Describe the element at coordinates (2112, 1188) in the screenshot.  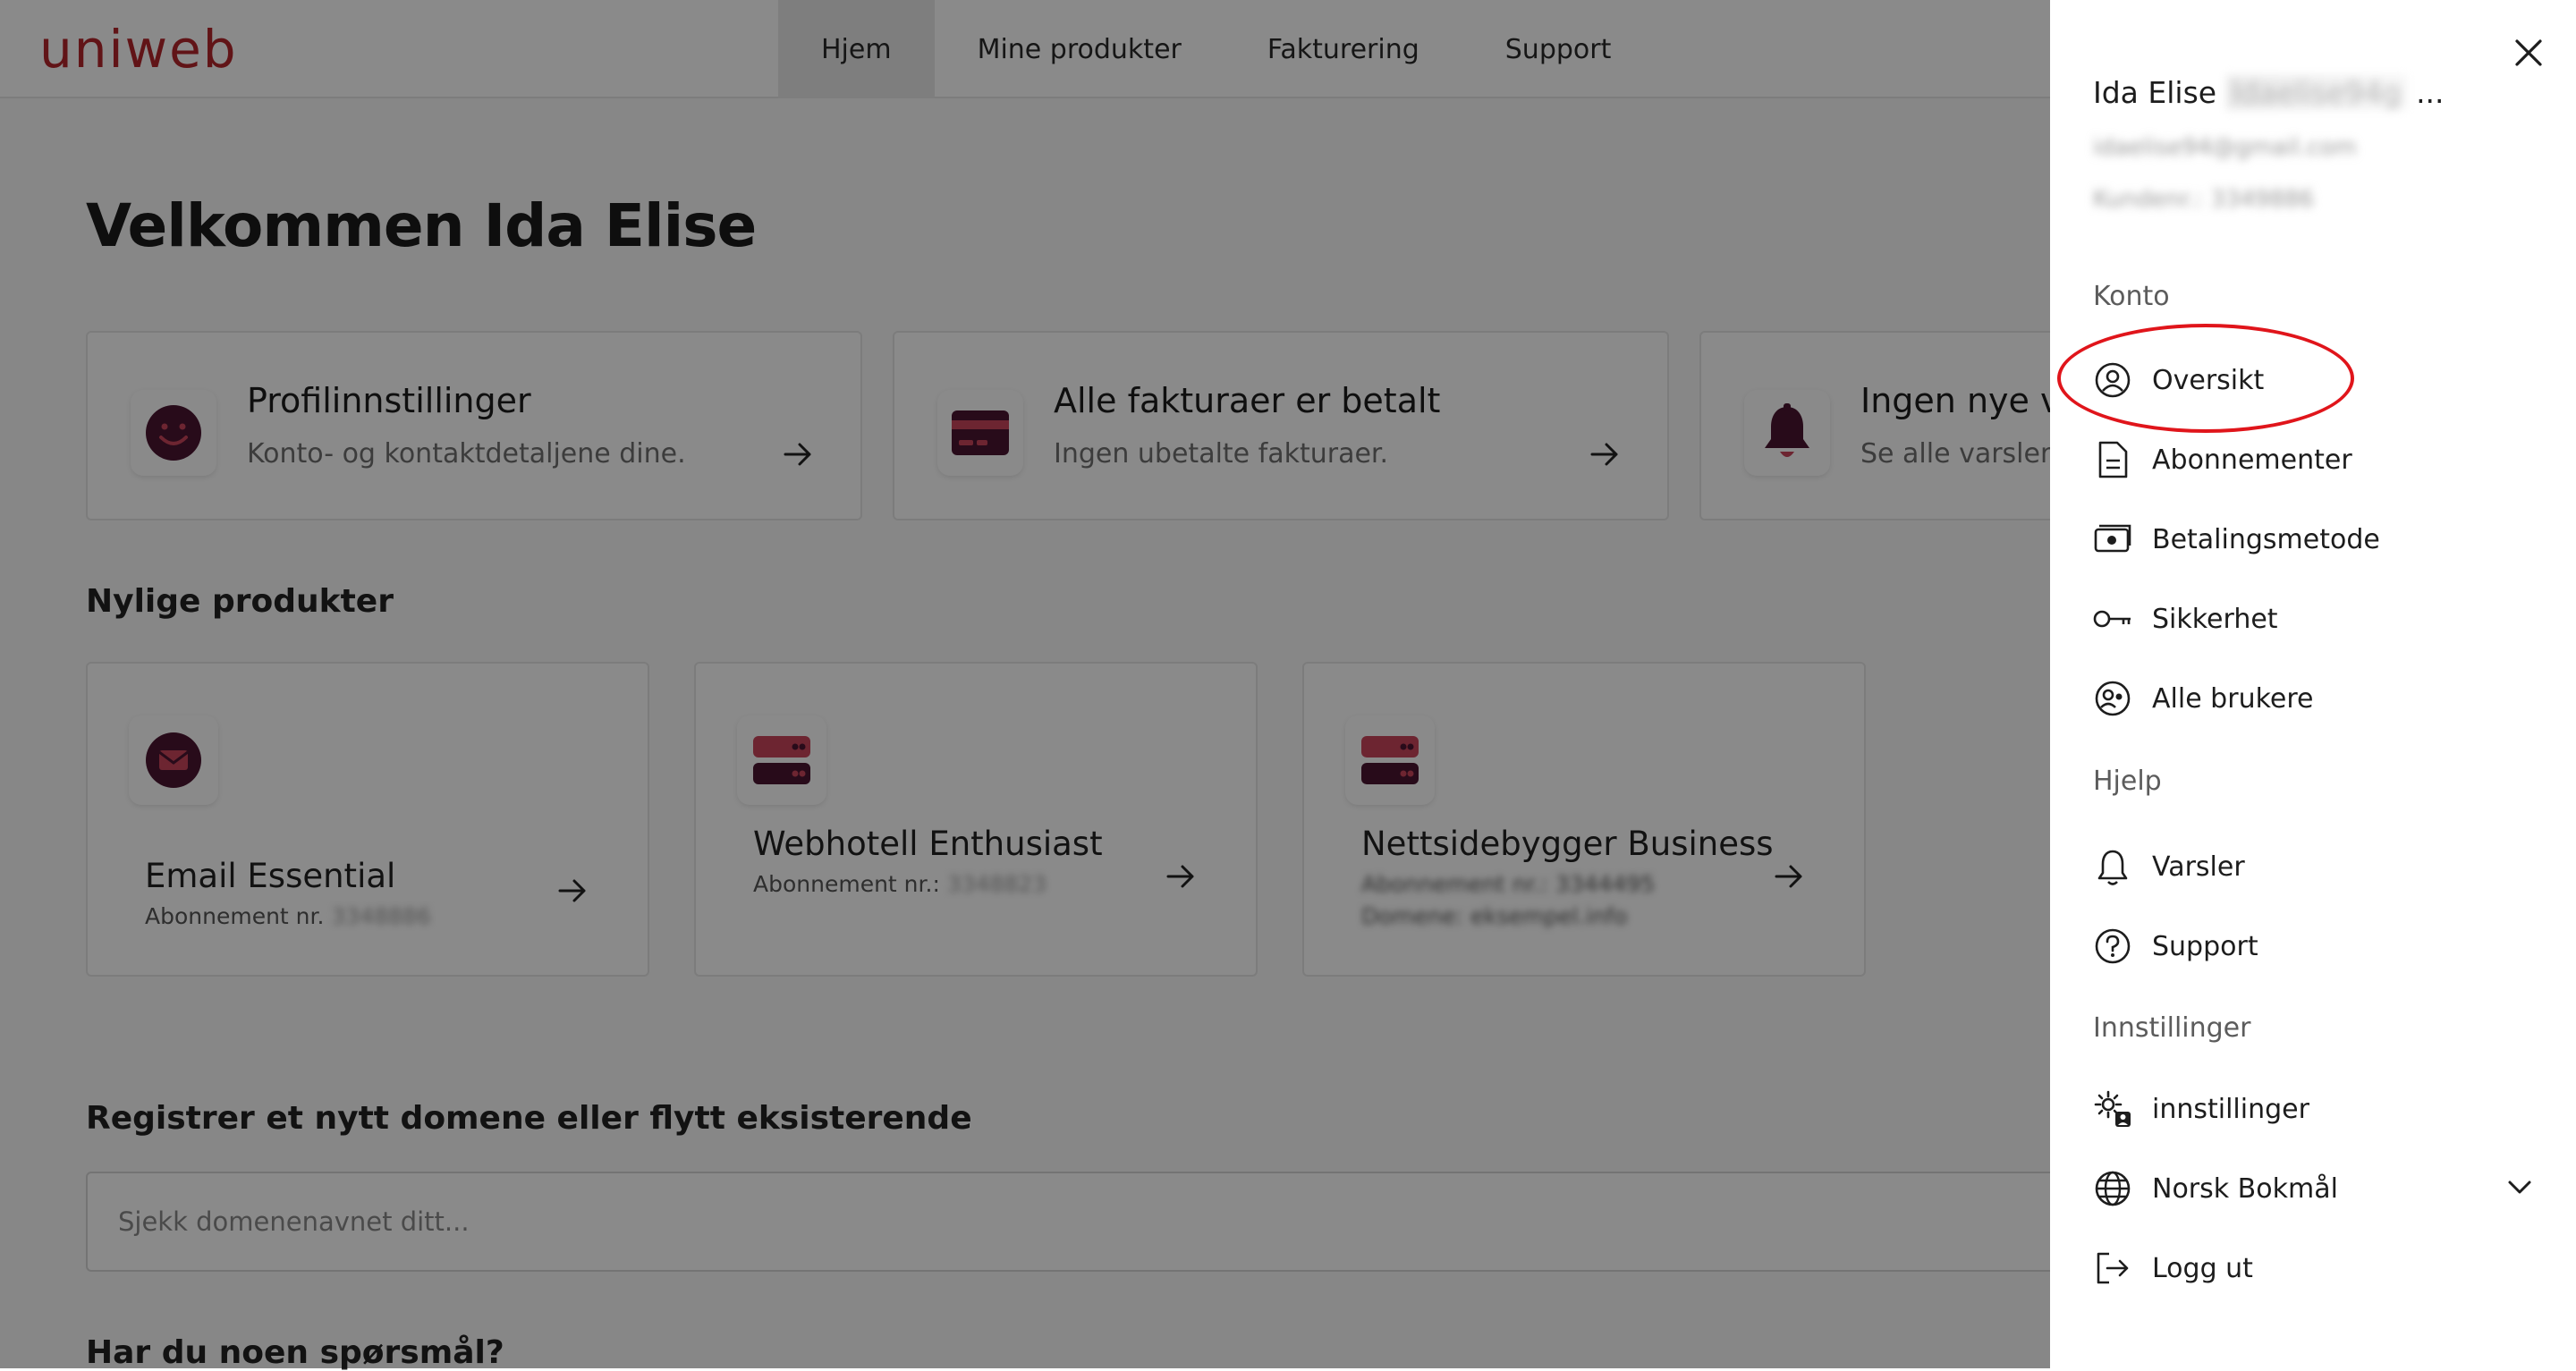
I see `globe-icon` at that location.